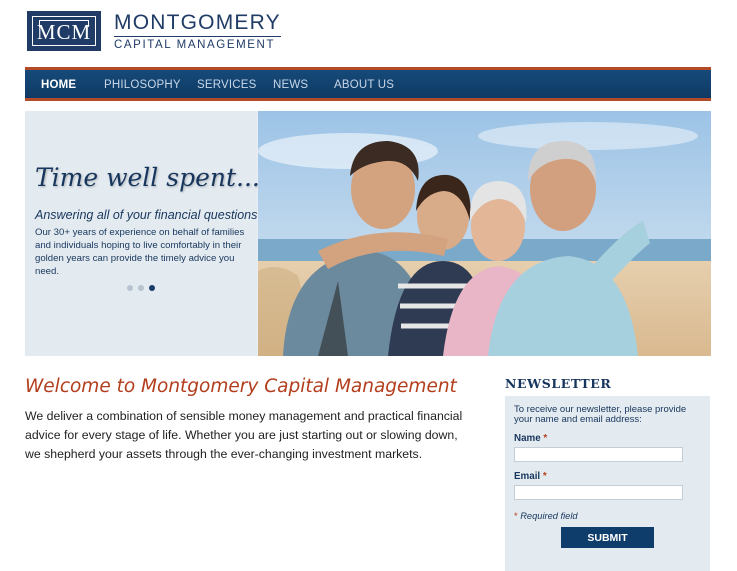 The width and height of the screenshot is (737, 571). I want to click on main-nav: HOME PHILOSOPHY SERVICES NEWS ABOUT US, so click(368, 84).